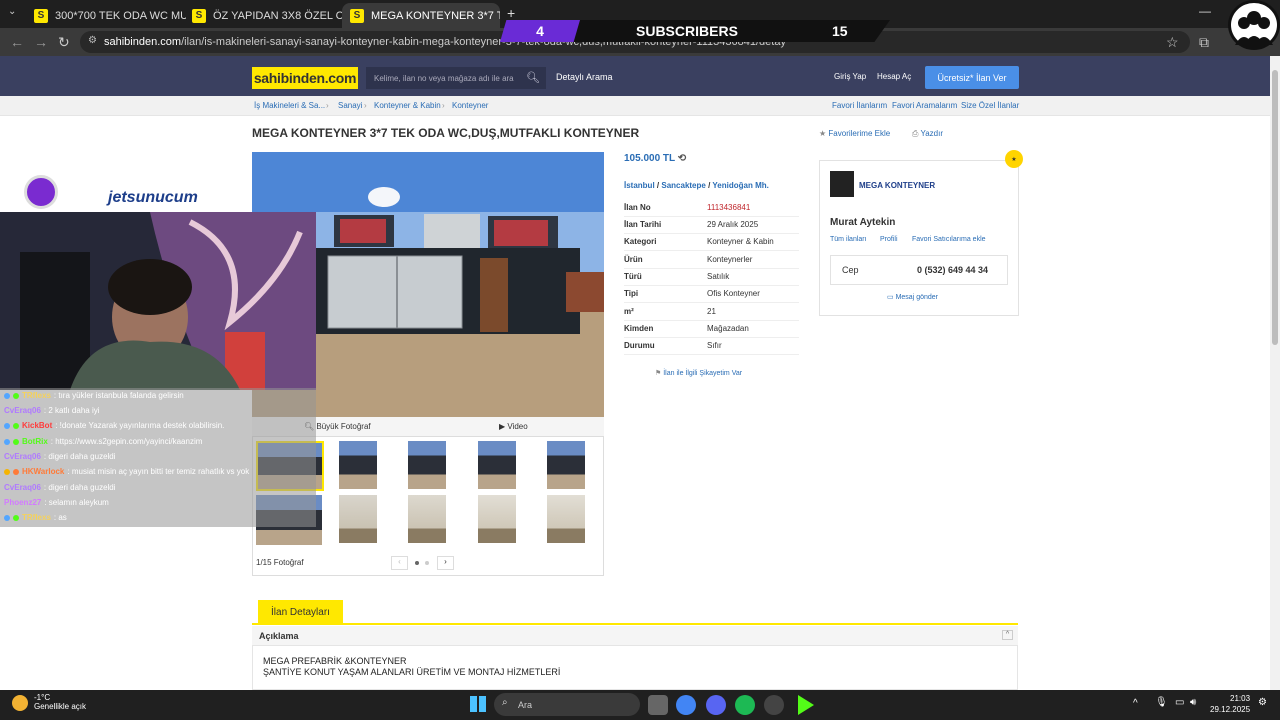 This screenshot has width=1280, height=720. Describe the element at coordinates (264, 15) in the screenshot. I see `browser-tab: S ÖZ YAPIDAN 3X8 ÖZEL CAMLI ... ✕` at that location.